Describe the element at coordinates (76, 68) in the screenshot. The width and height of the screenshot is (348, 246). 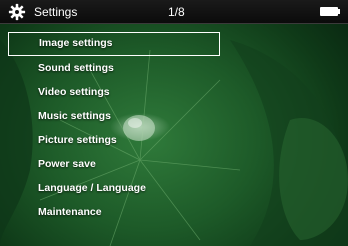
I see `menu-item-label: Sound settings` at that location.